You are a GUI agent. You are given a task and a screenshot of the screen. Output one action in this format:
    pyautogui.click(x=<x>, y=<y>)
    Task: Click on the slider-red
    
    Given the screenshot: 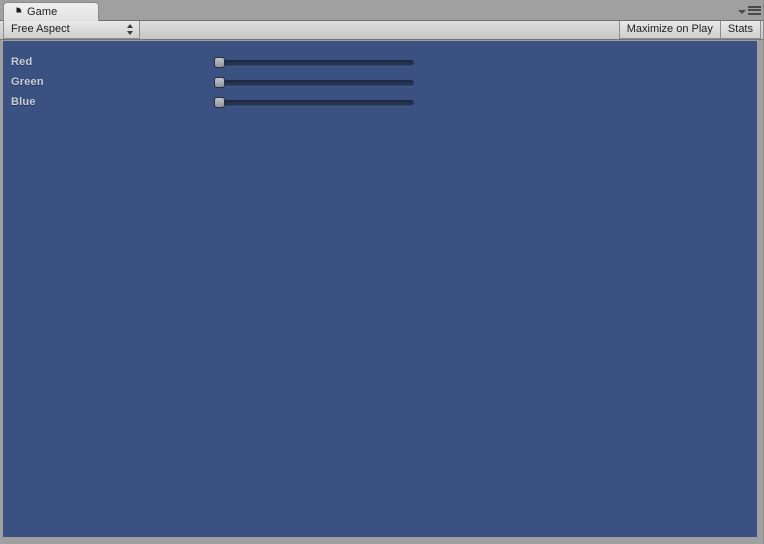 What is the action you would take?
    pyautogui.click(x=314, y=62)
    